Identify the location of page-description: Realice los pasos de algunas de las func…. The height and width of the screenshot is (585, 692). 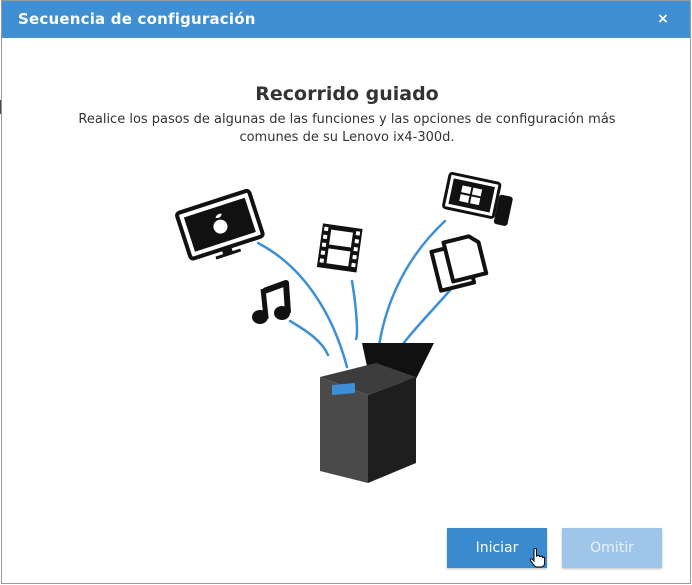
(347, 128).